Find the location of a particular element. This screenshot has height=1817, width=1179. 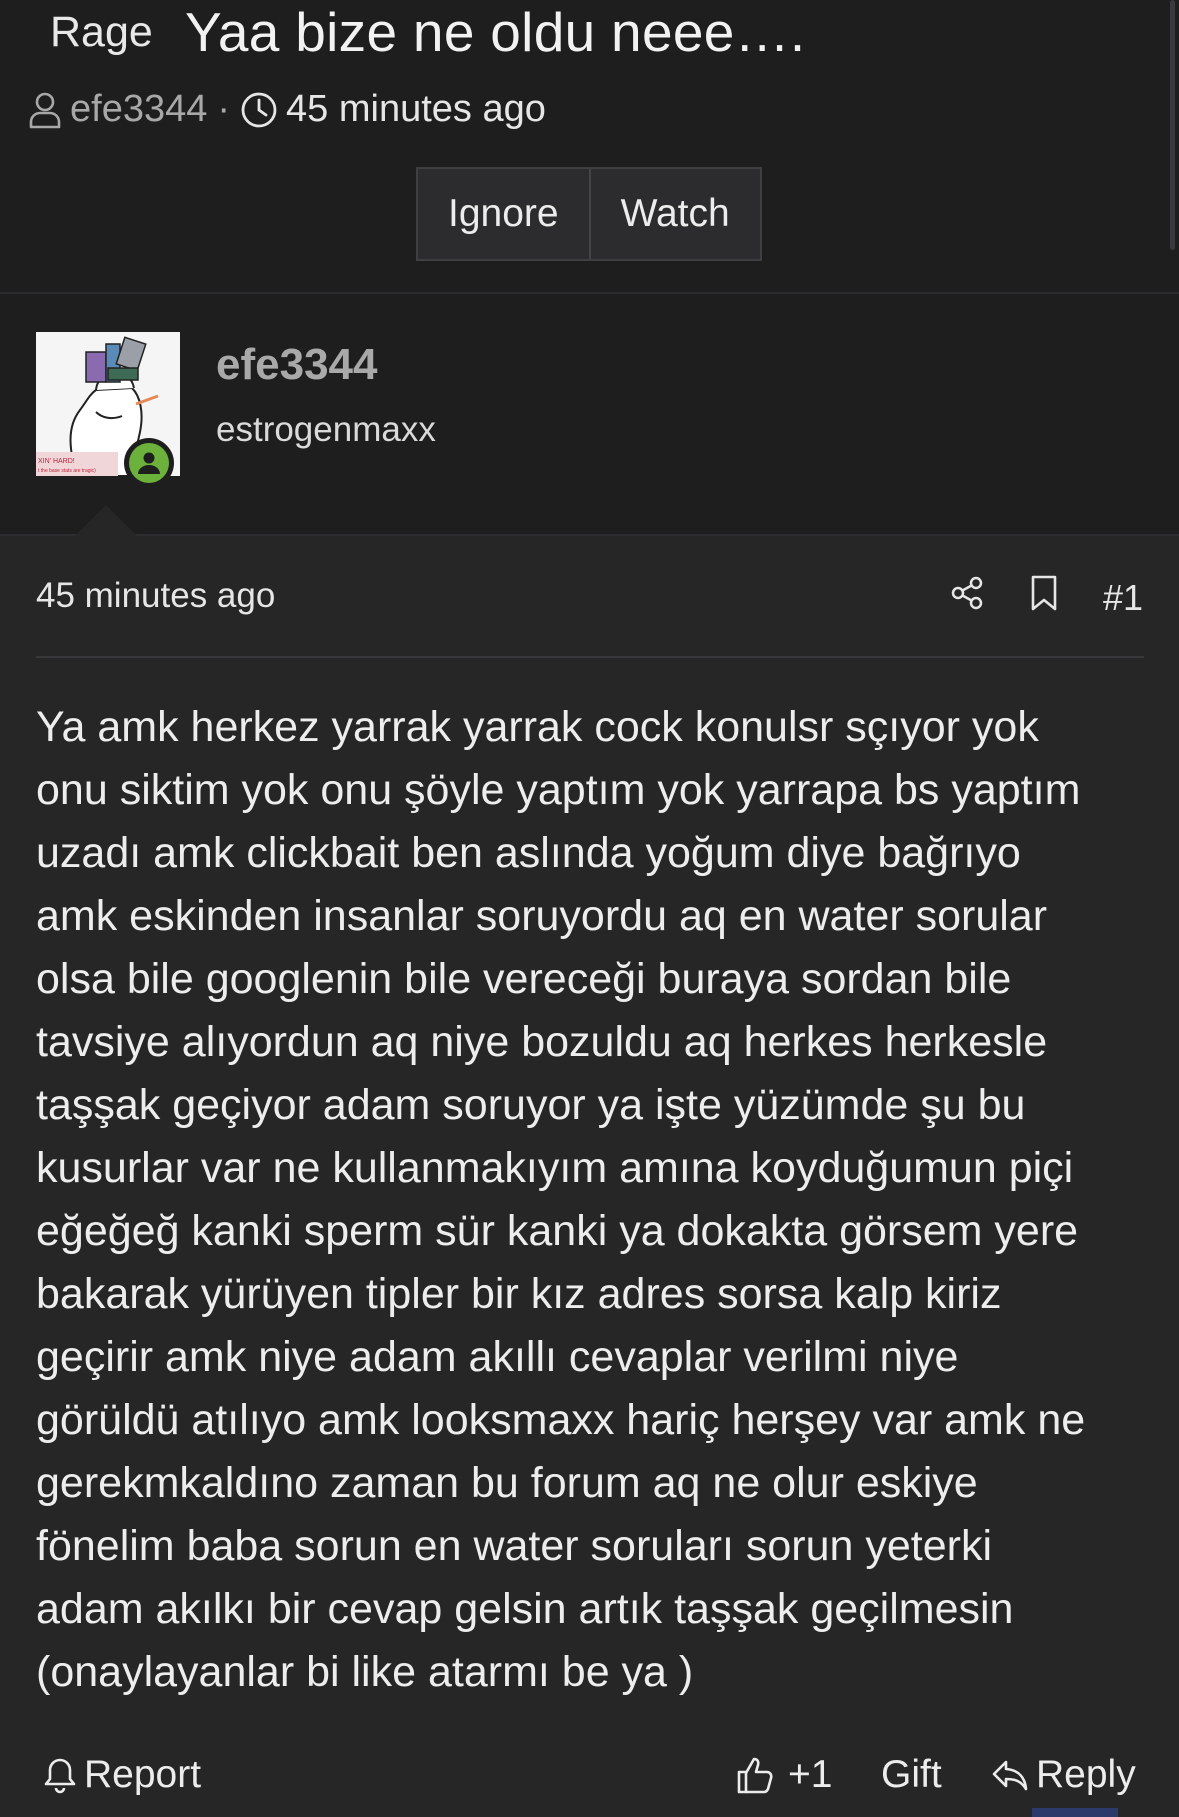

user-block: XIN' HARD! t the base stats are tragic) is located at coordinates (589, 414).